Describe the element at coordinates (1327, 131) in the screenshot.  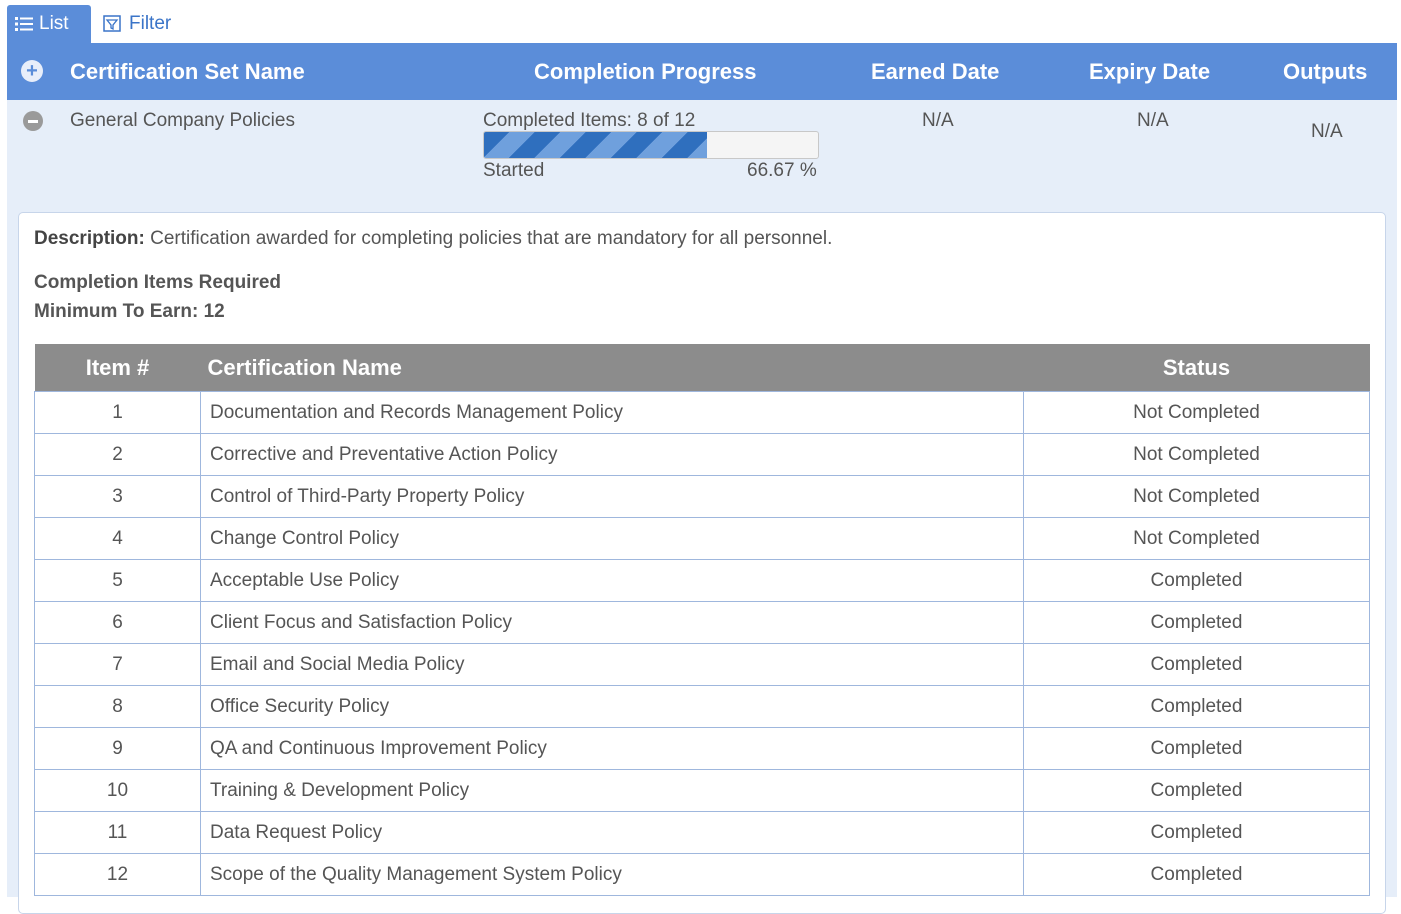
I see `outputs: N/A` at that location.